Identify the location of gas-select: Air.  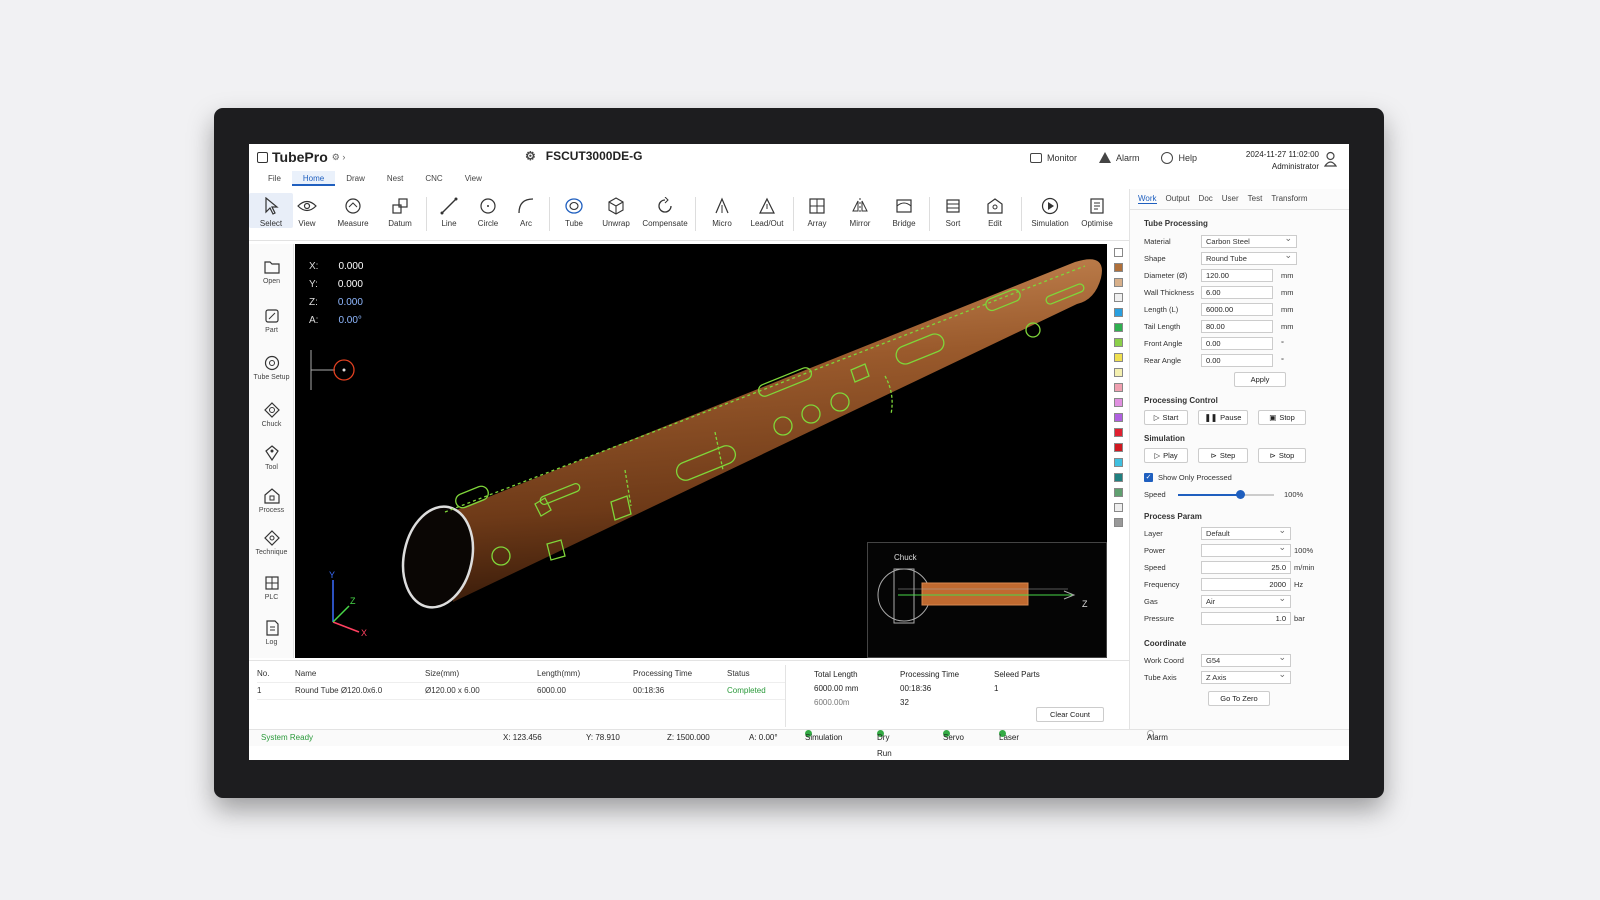
(1246, 600).